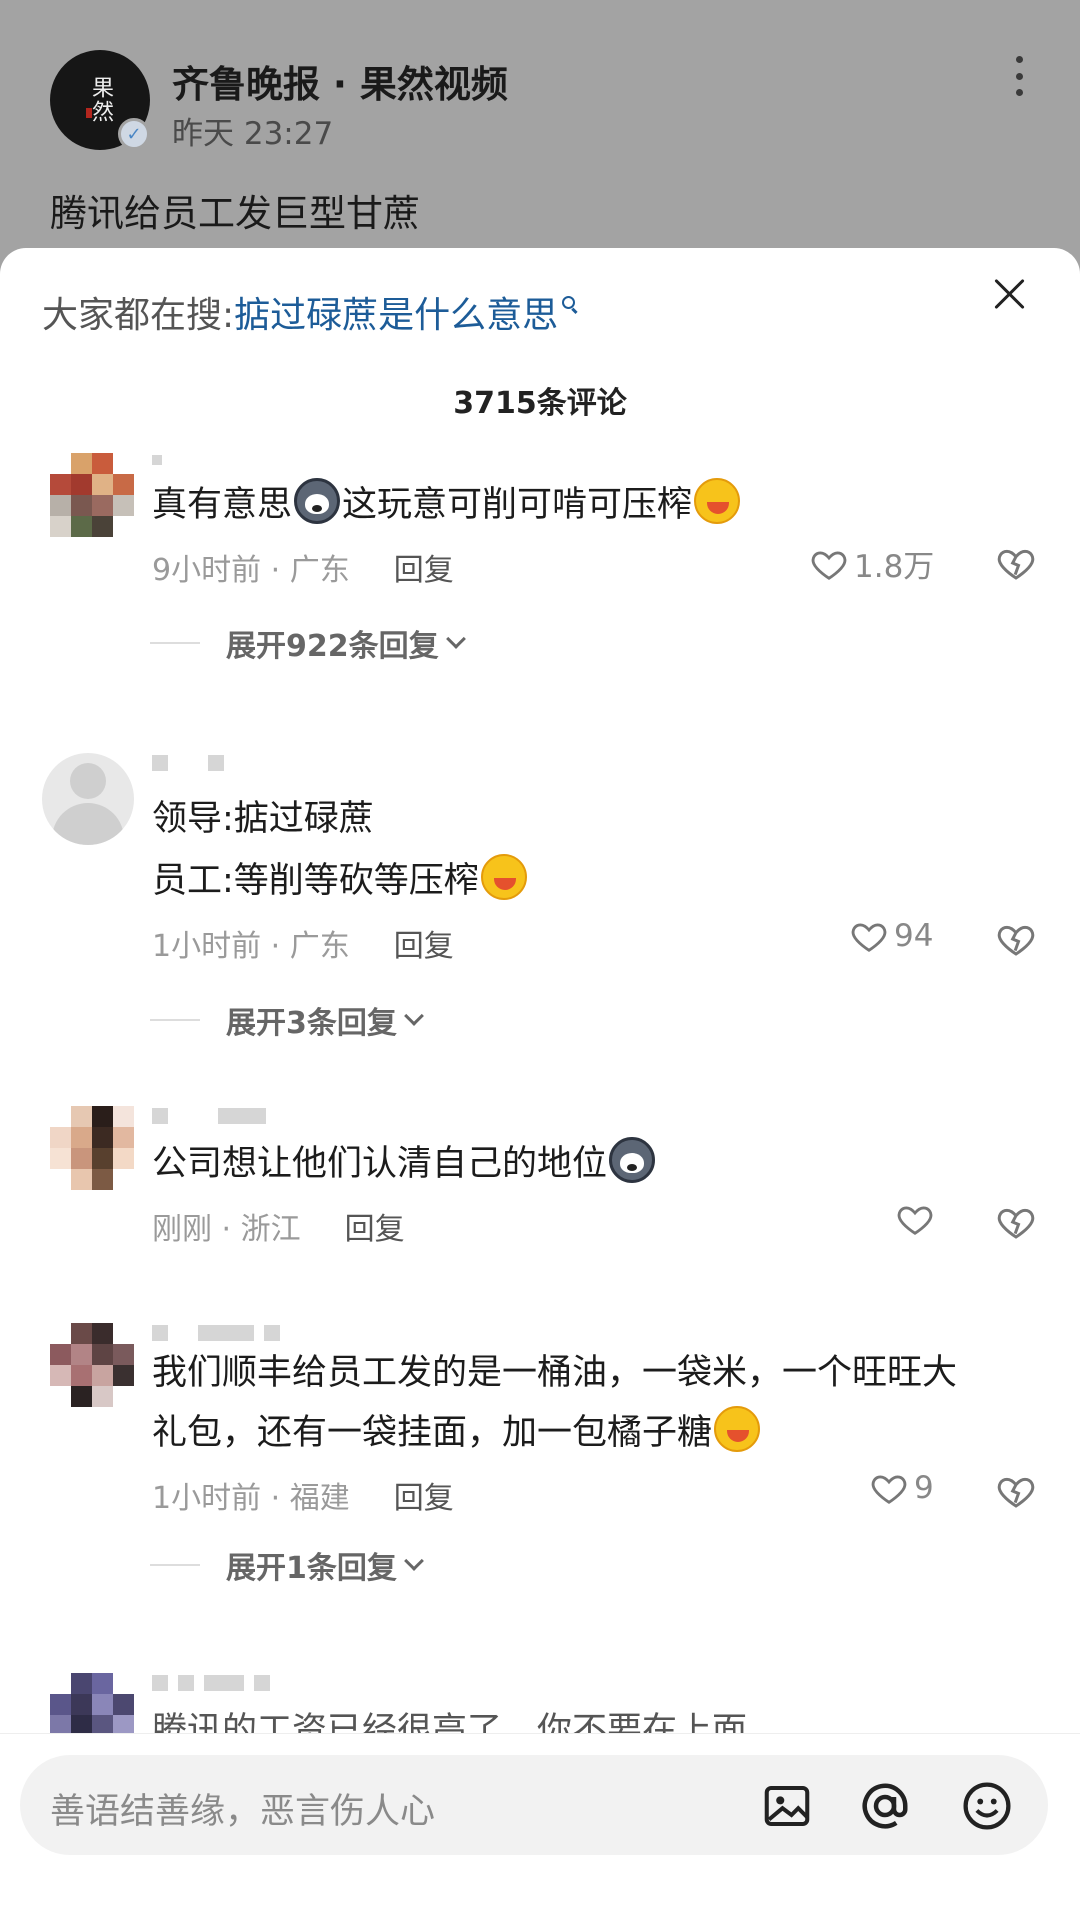  What do you see at coordinates (432, 1433) in the screenshot?
I see `comment-line: 礼包，还有一袋挂面，加一包橘子糖` at bounding box center [432, 1433].